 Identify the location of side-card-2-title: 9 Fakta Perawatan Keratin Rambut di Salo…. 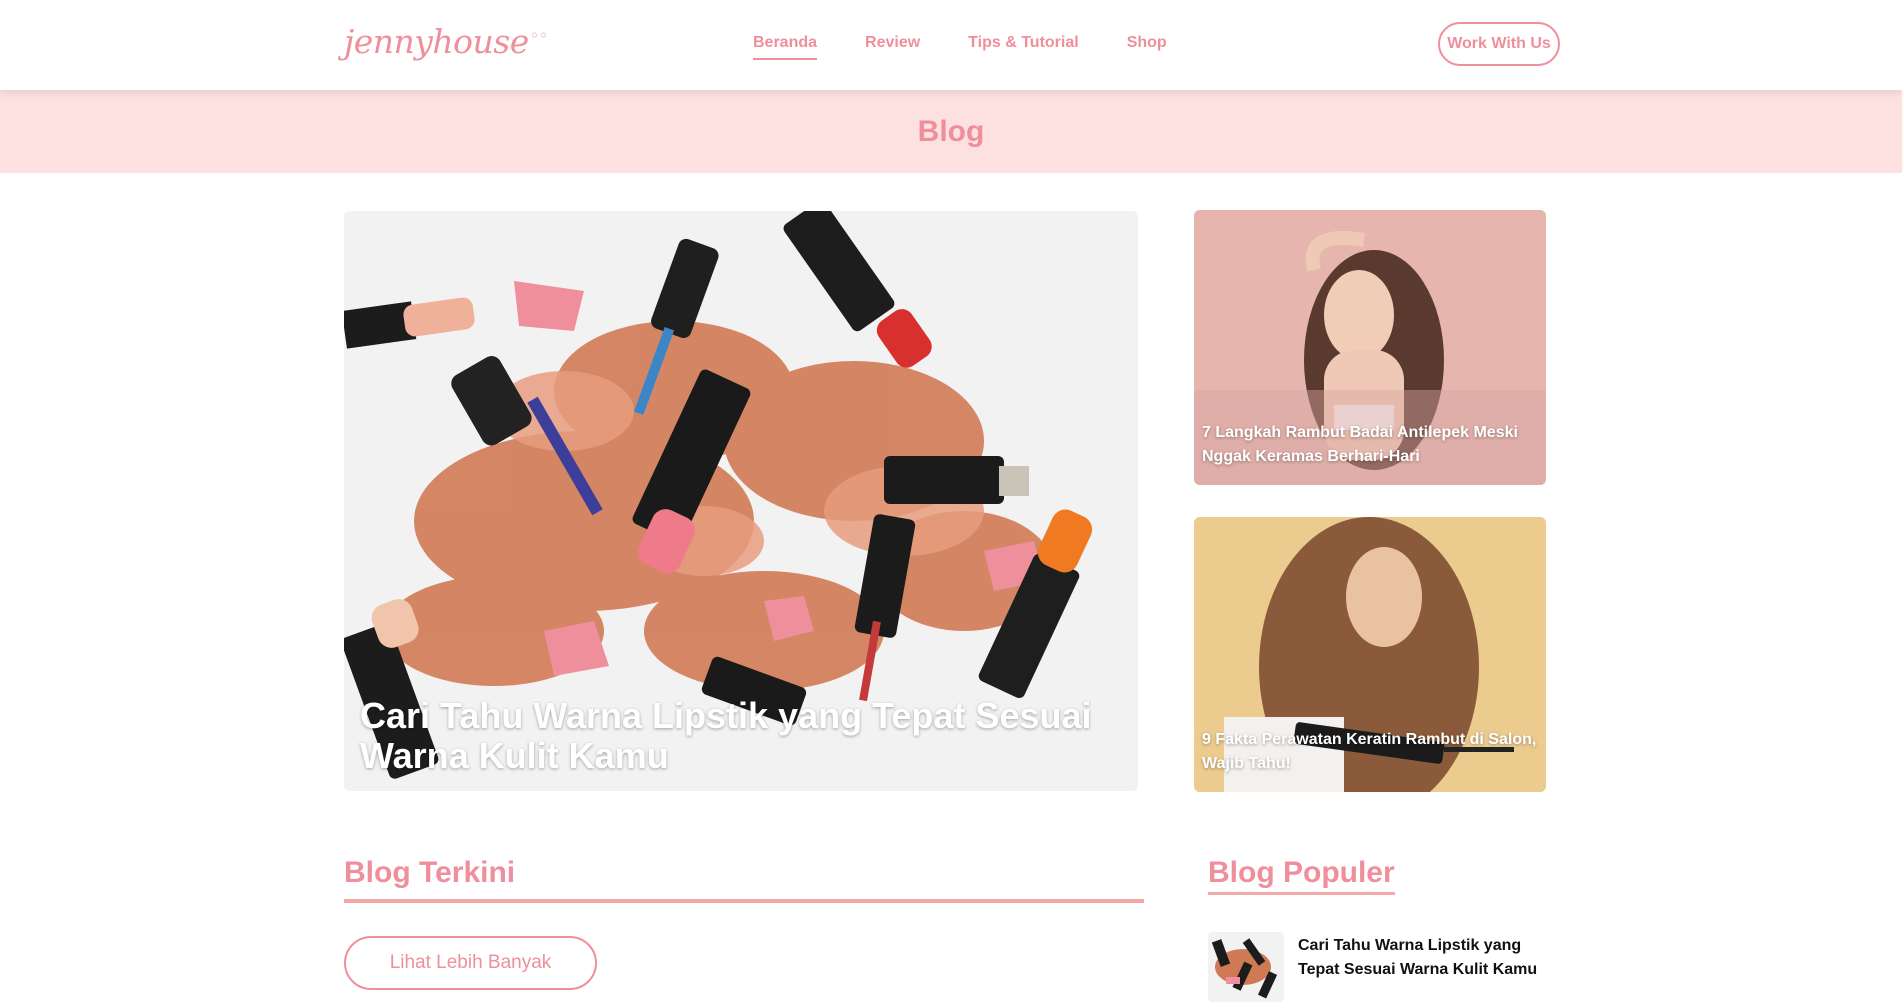
(1372, 752).